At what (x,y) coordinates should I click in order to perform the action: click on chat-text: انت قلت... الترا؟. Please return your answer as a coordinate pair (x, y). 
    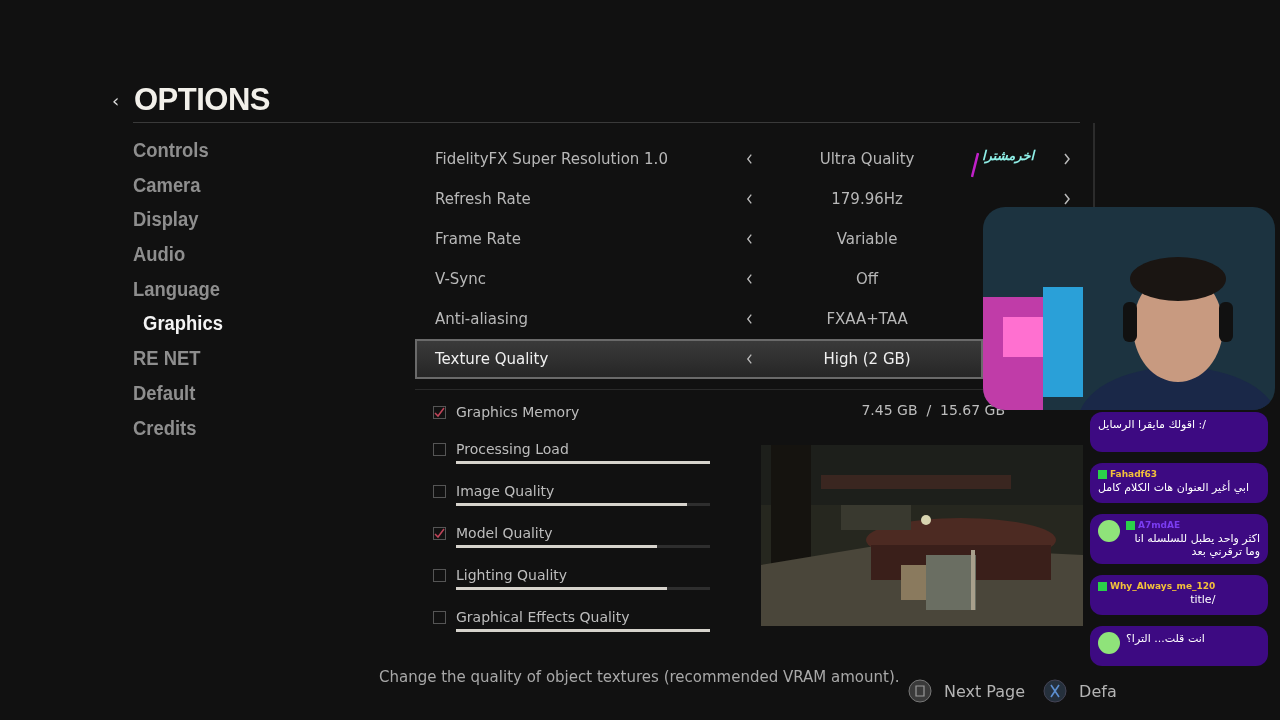
    Looking at the image, I should click on (1165, 638).